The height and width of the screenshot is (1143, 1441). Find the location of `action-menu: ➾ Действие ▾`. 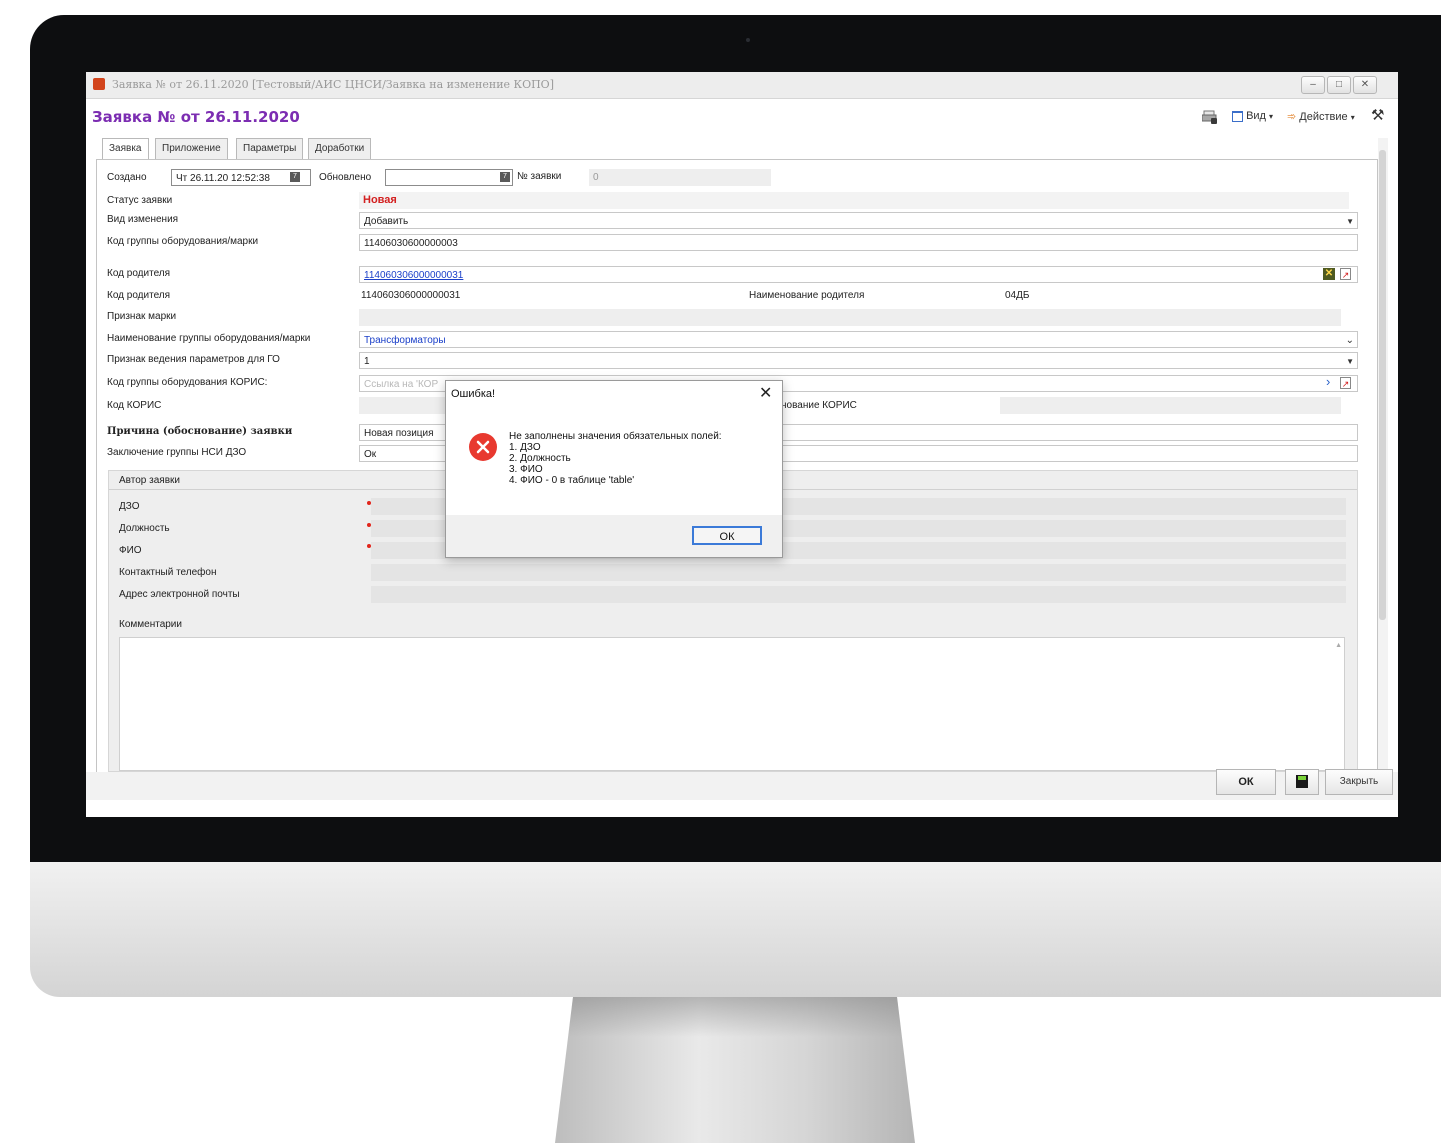

action-menu: ➾ Действие ▾ is located at coordinates (1321, 116).